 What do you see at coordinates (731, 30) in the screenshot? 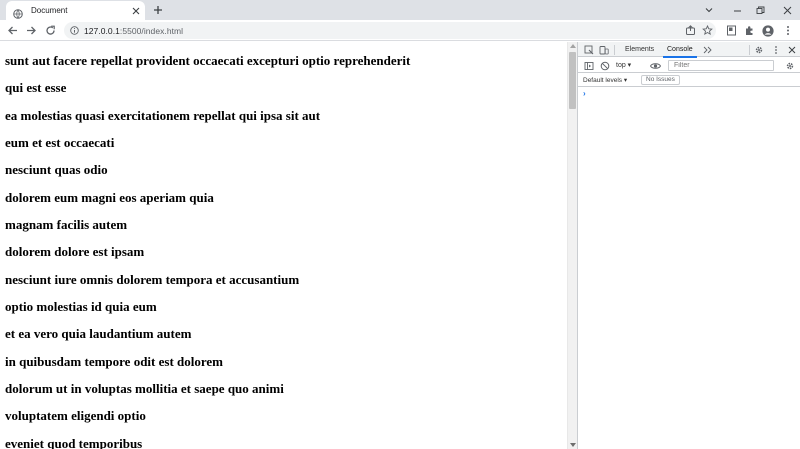
I see `reading-list-icon` at bounding box center [731, 30].